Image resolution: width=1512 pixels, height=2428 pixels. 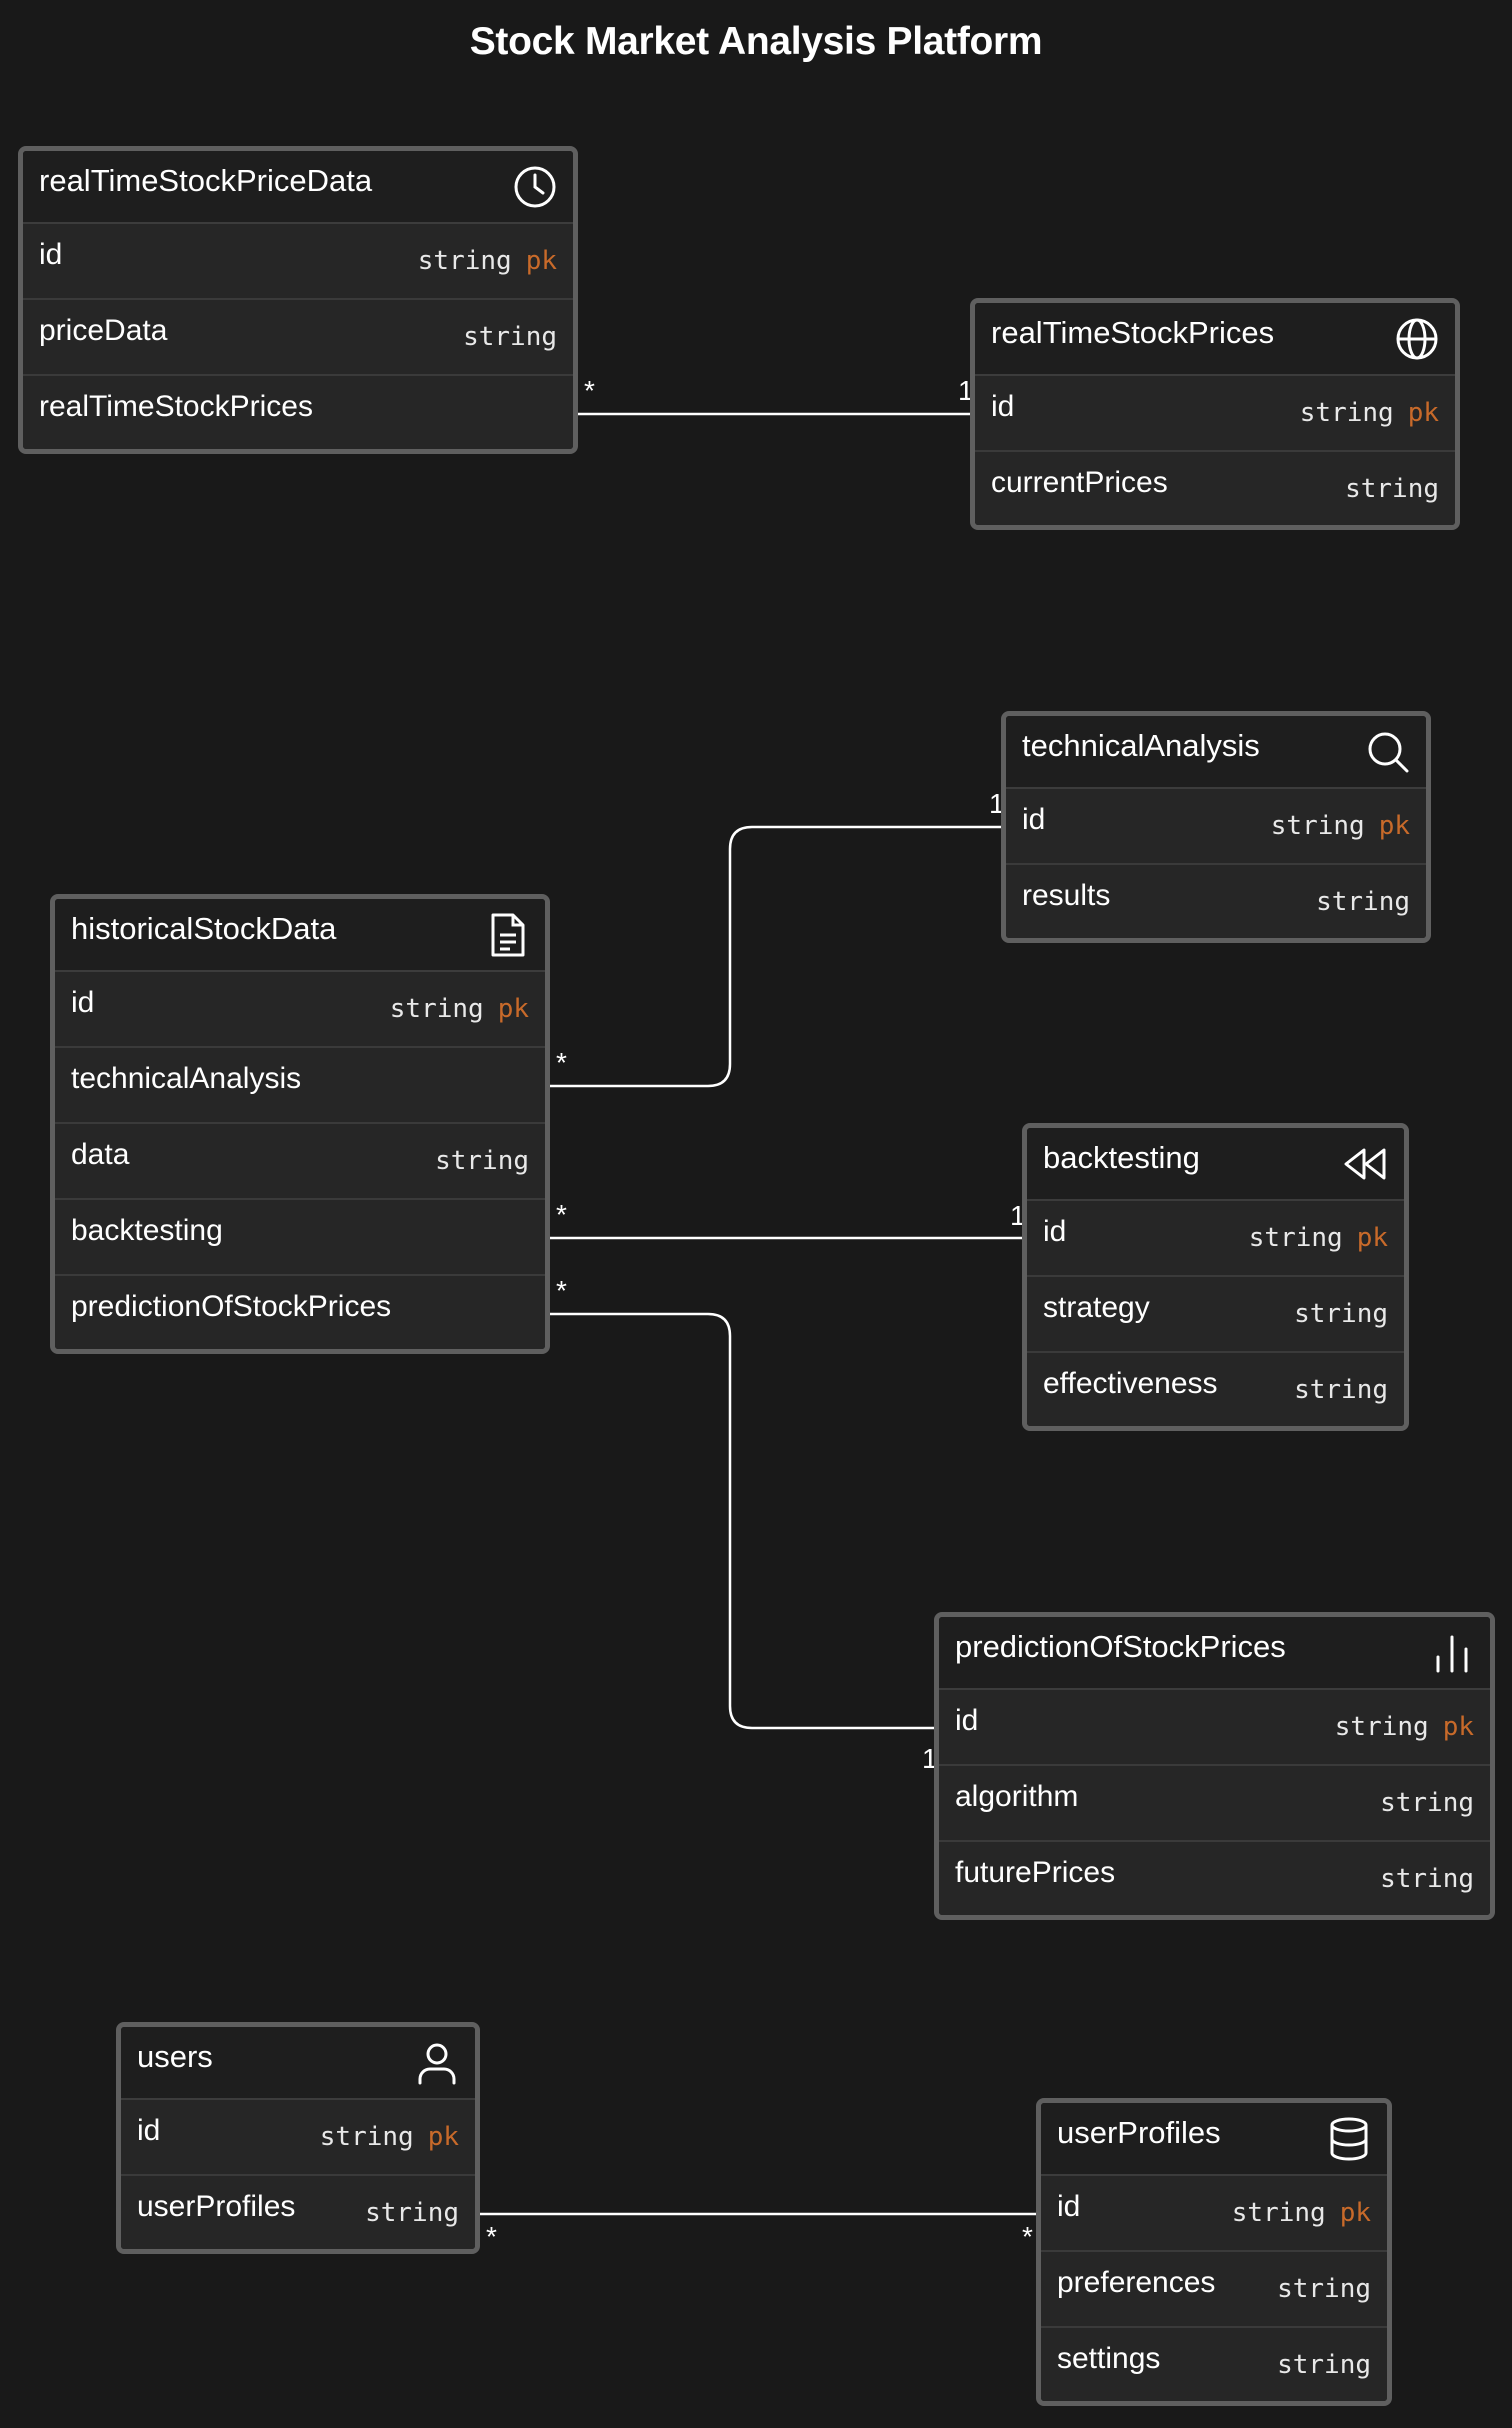 I want to click on field-name: algorithm, so click(x=1017, y=1796).